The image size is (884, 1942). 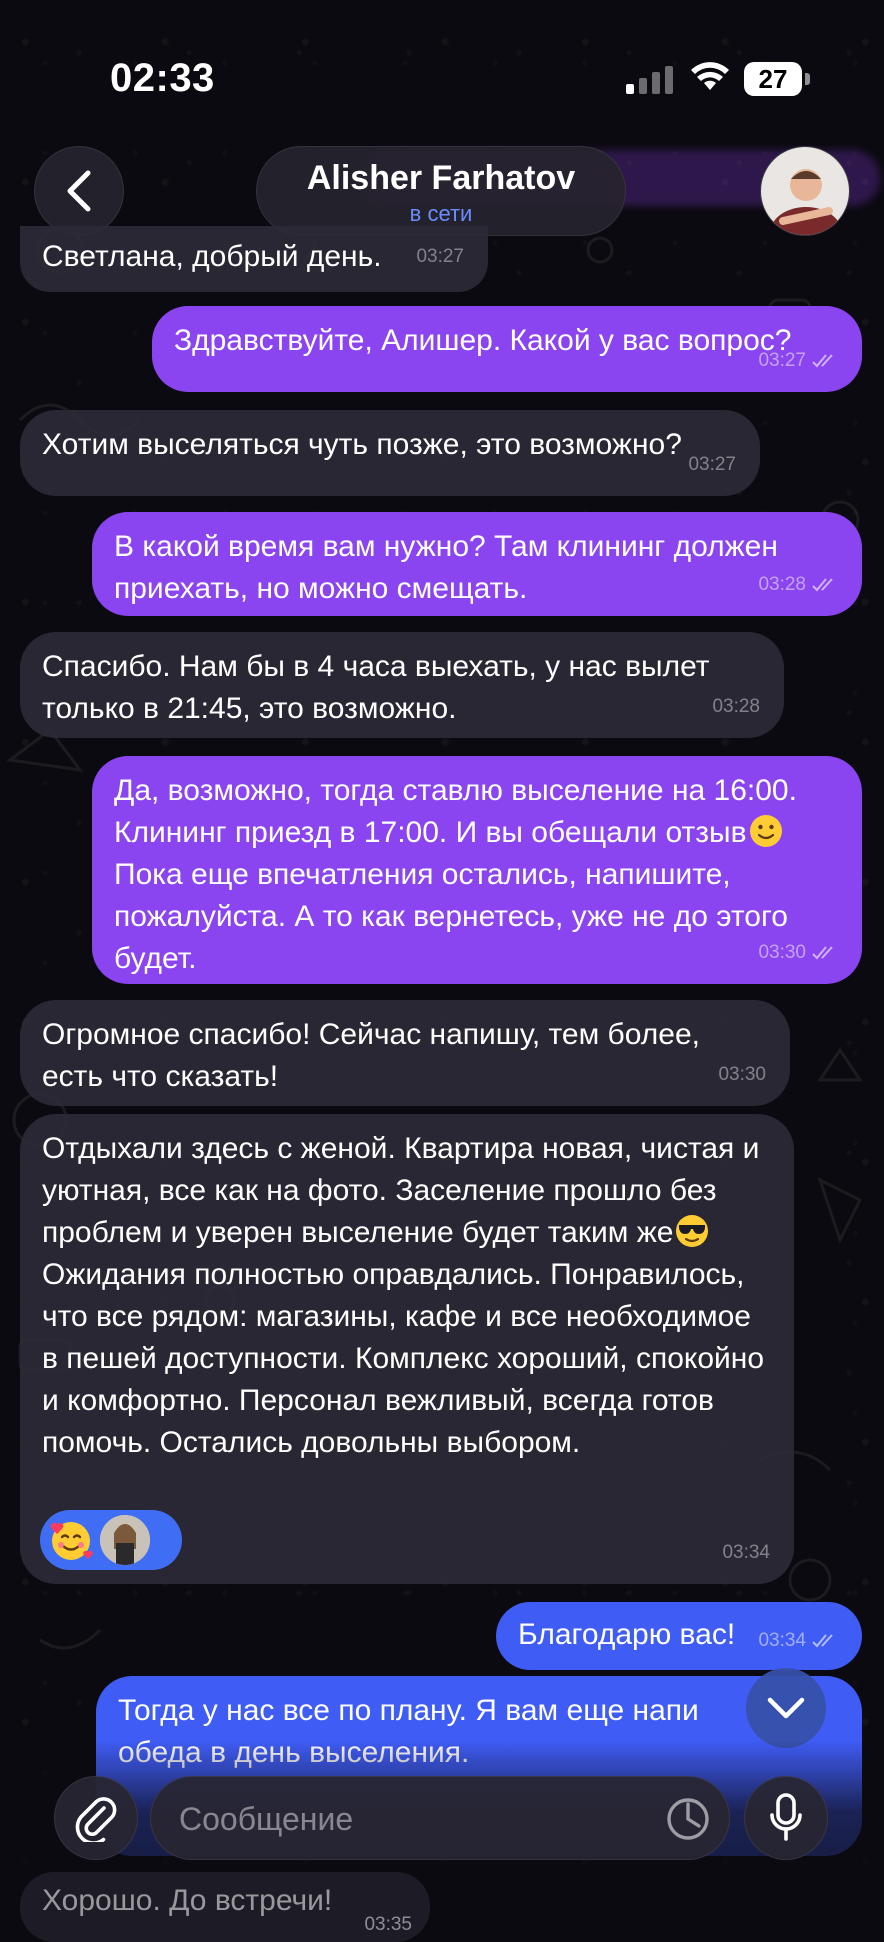 I want to click on smiling-face-with-hearts-icon, so click(x=71, y=1541).